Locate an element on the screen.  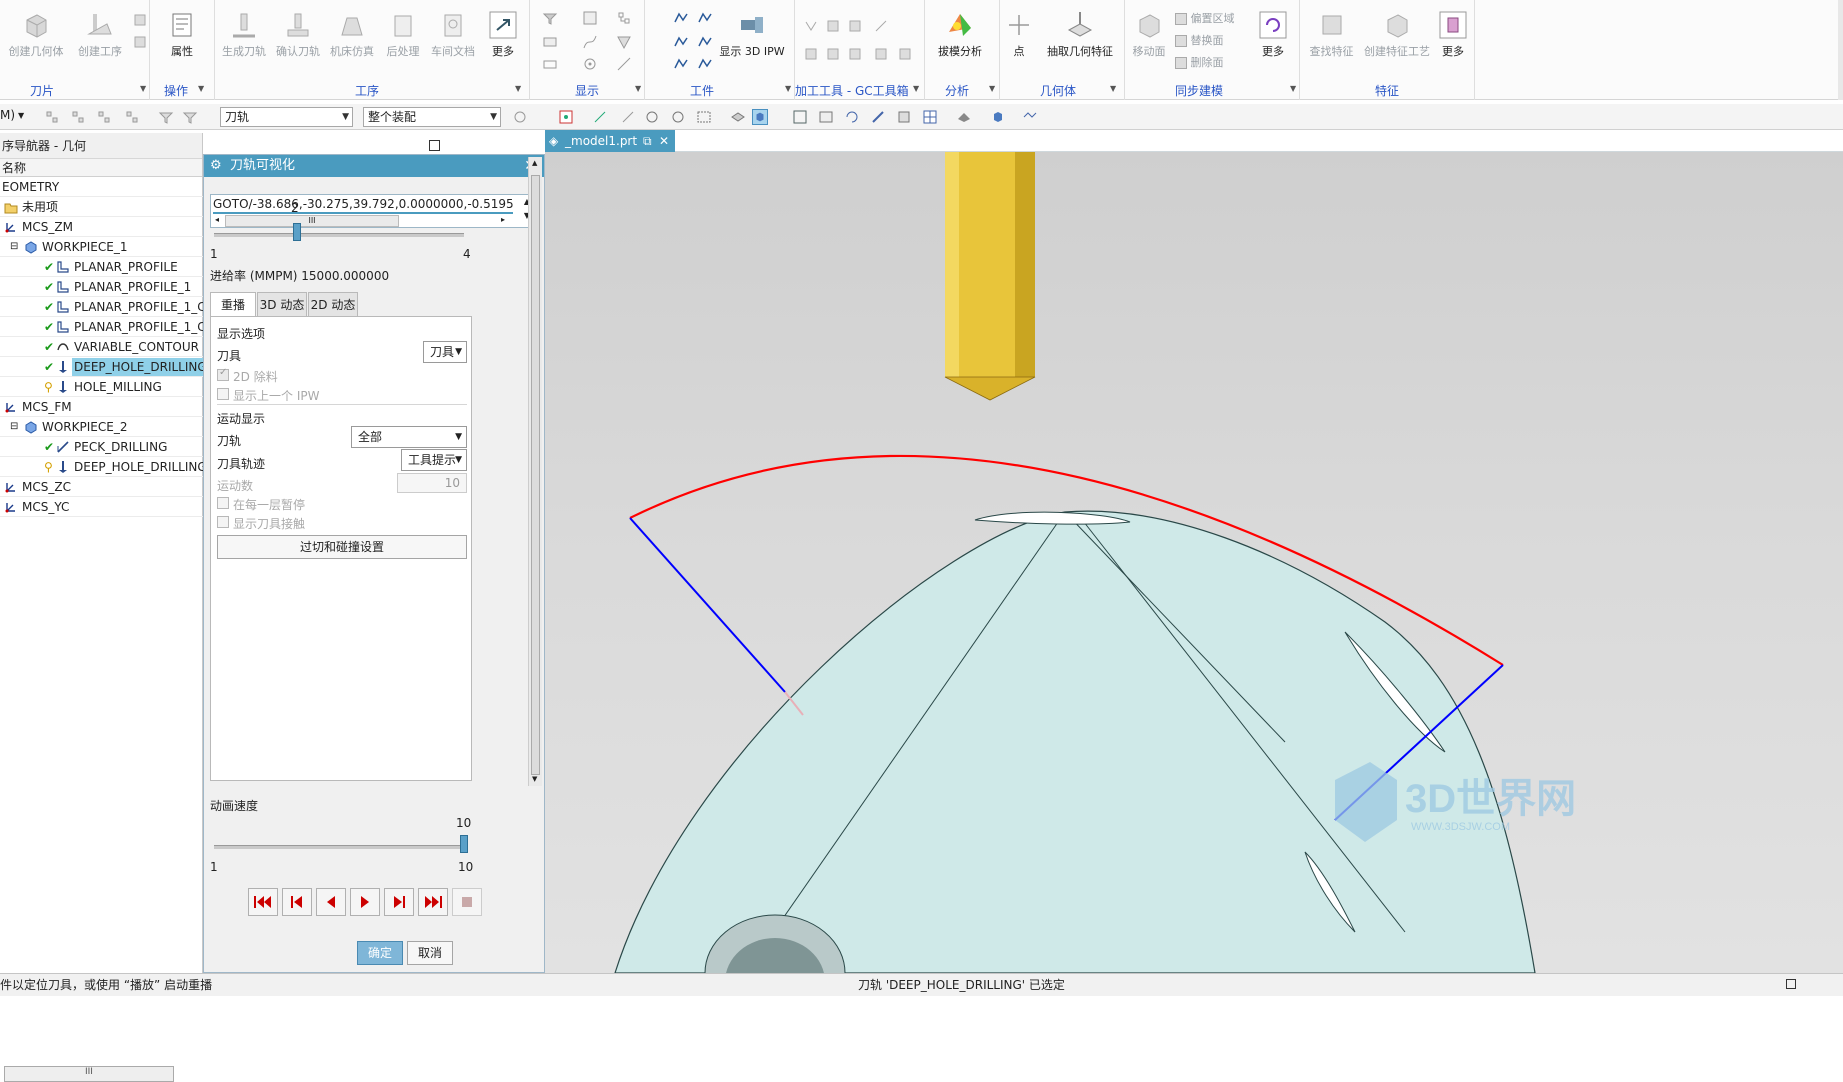
display-cone-icon is located at coordinates (624, 42).